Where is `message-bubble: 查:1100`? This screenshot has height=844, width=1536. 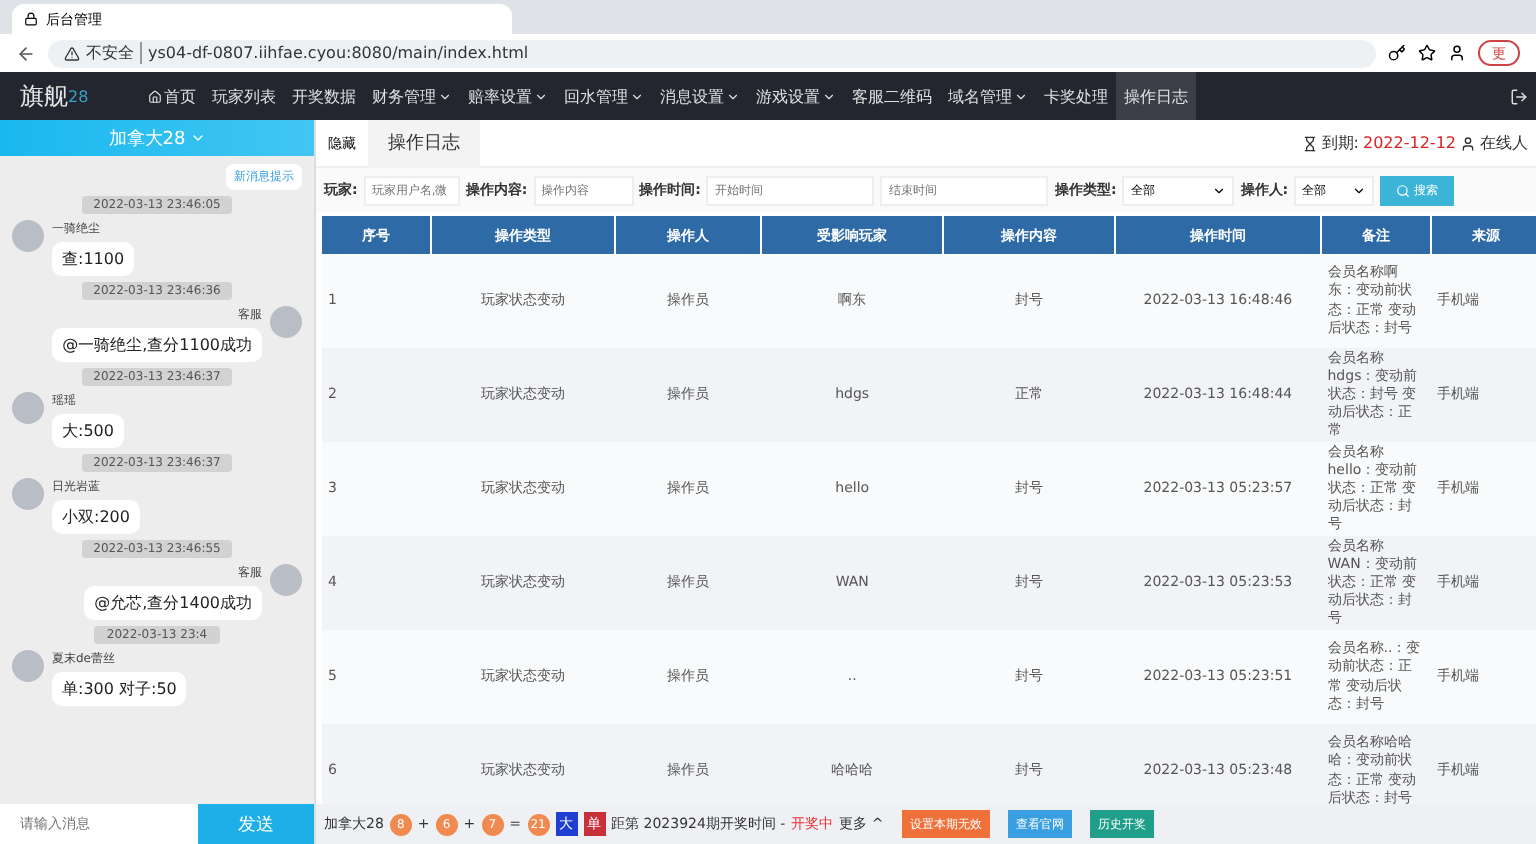
message-bubble: 查:1100 is located at coordinates (93, 259).